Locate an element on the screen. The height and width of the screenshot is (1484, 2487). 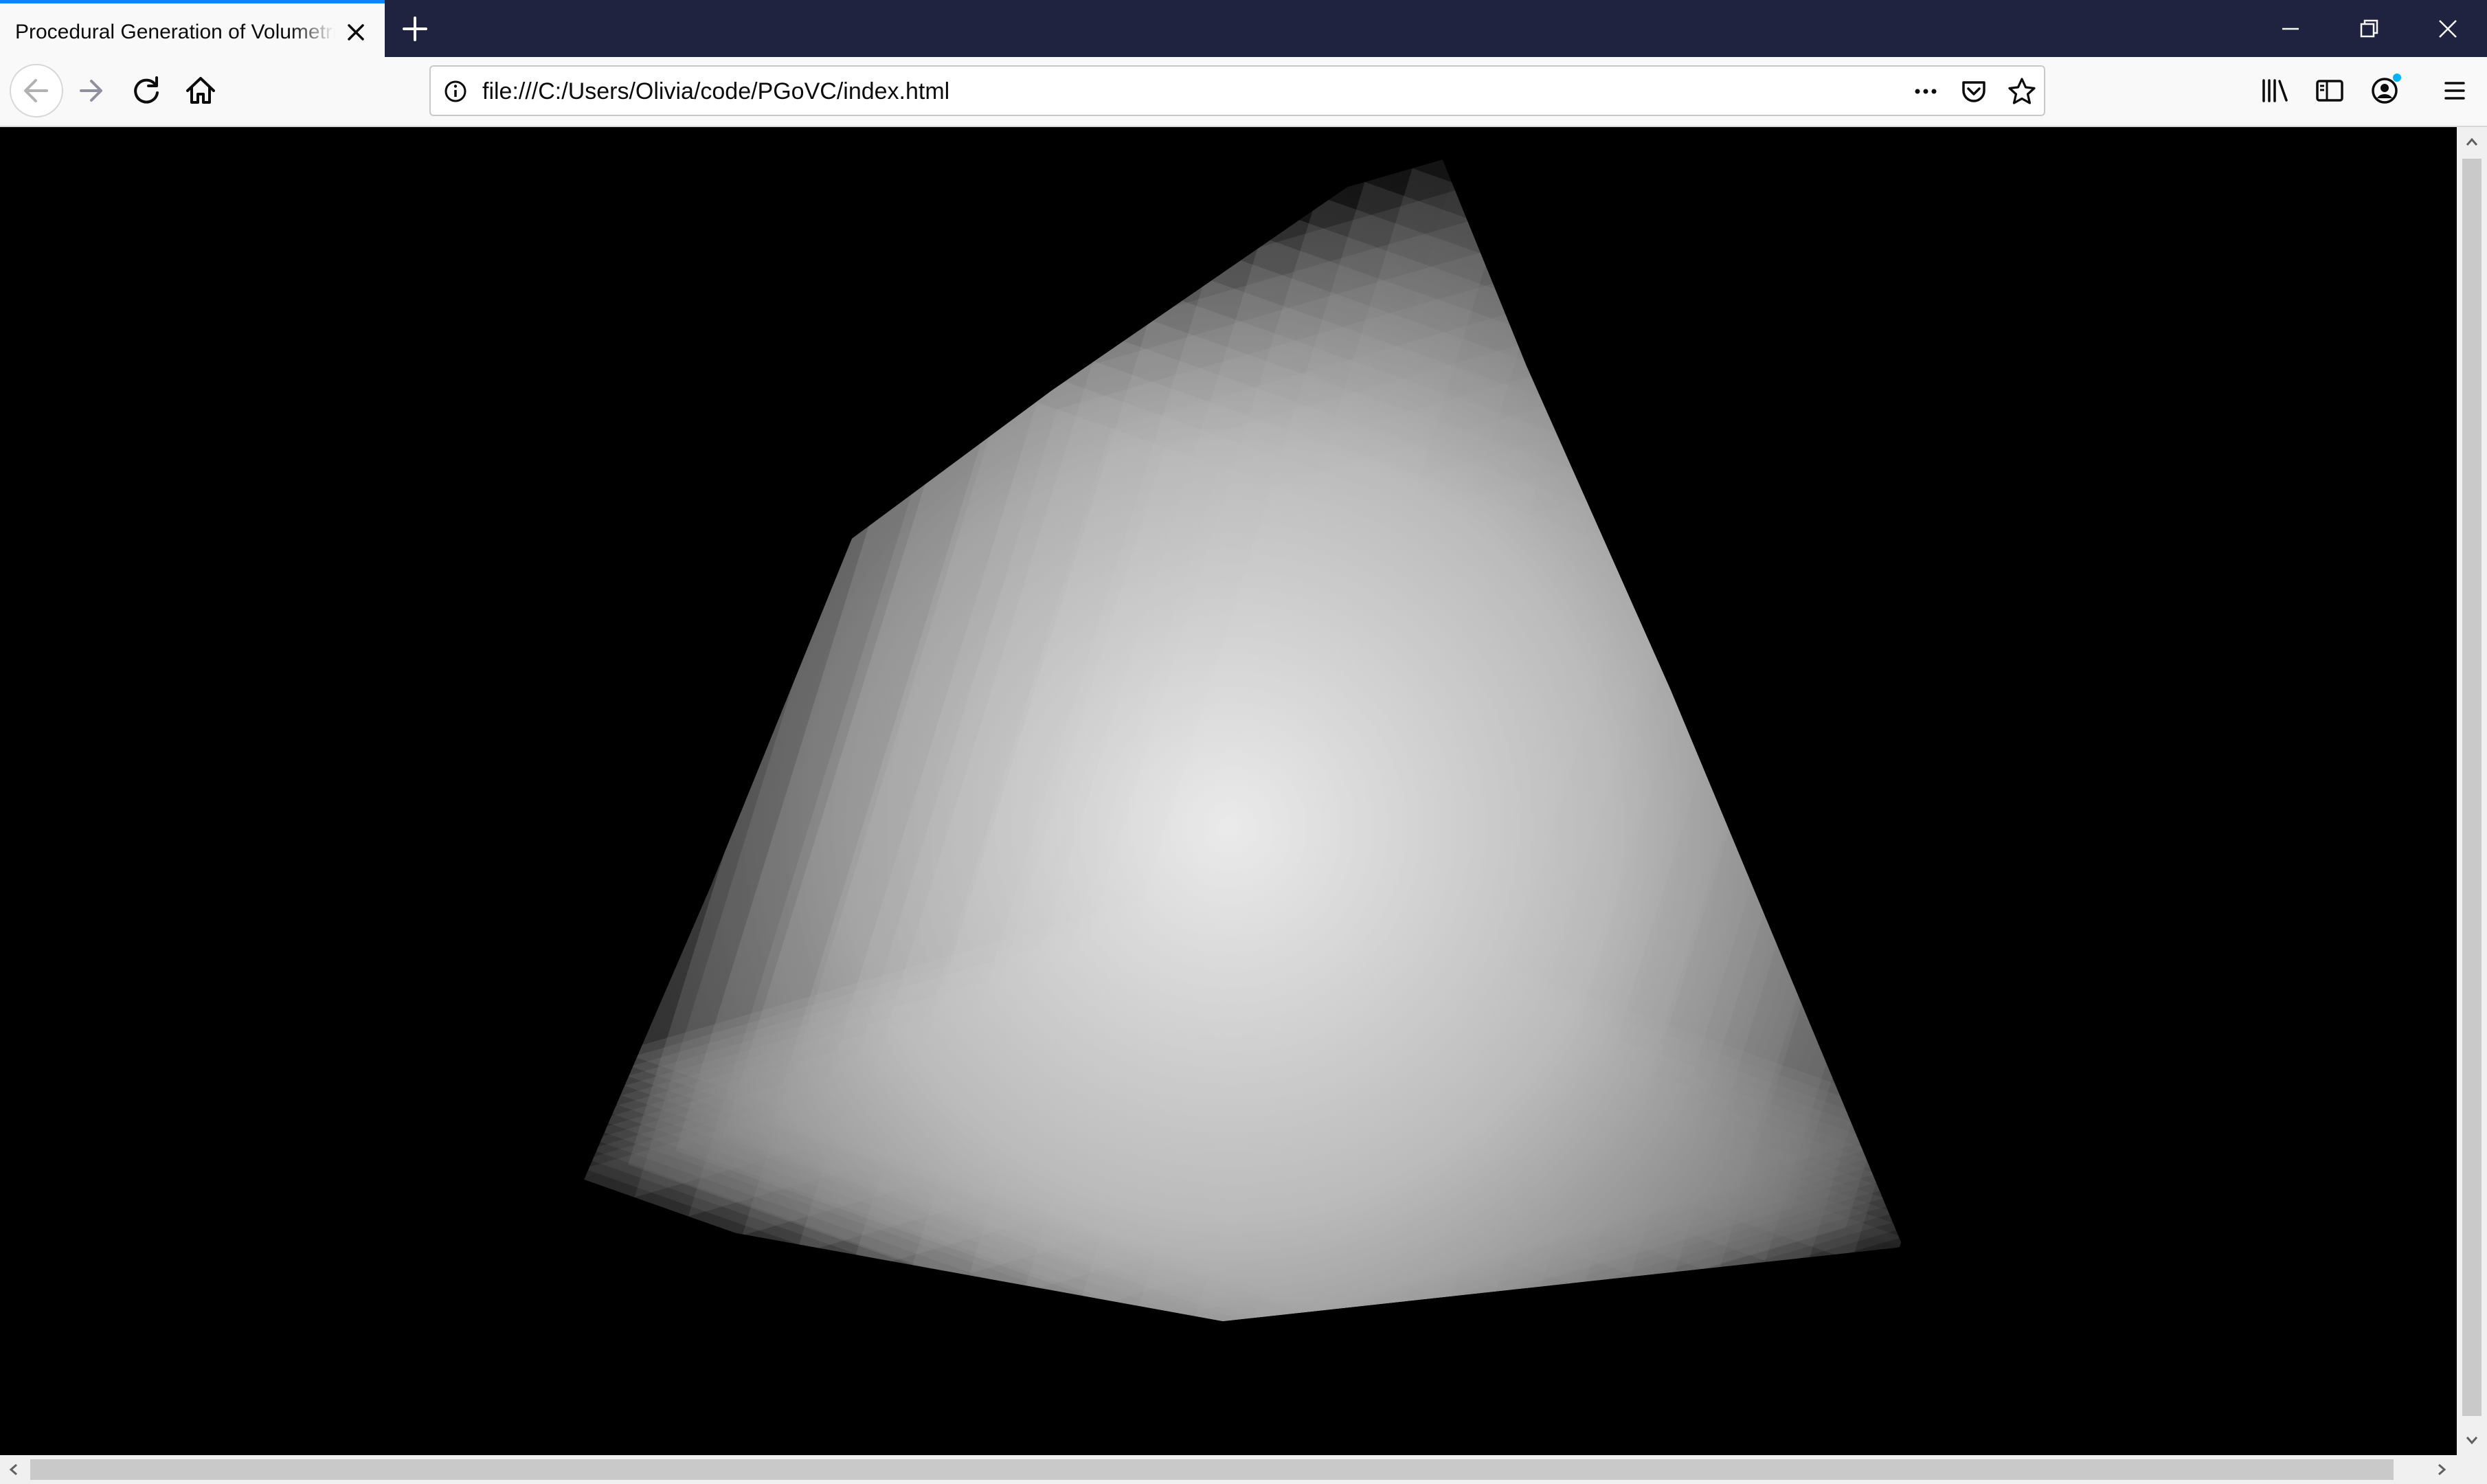
plus-icon is located at coordinates (415, 29).